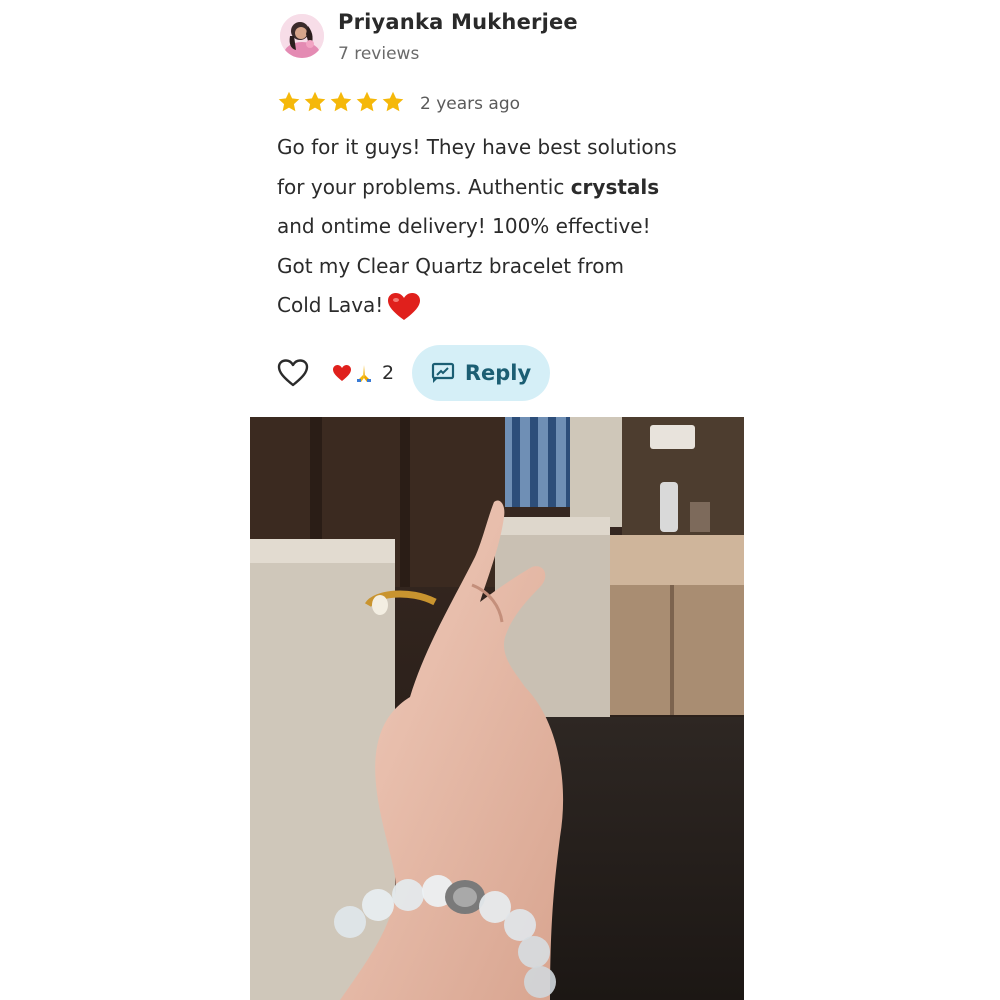  Describe the element at coordinates (388, 373) in the screenshot. I see `reaction-count: 2` at that location.